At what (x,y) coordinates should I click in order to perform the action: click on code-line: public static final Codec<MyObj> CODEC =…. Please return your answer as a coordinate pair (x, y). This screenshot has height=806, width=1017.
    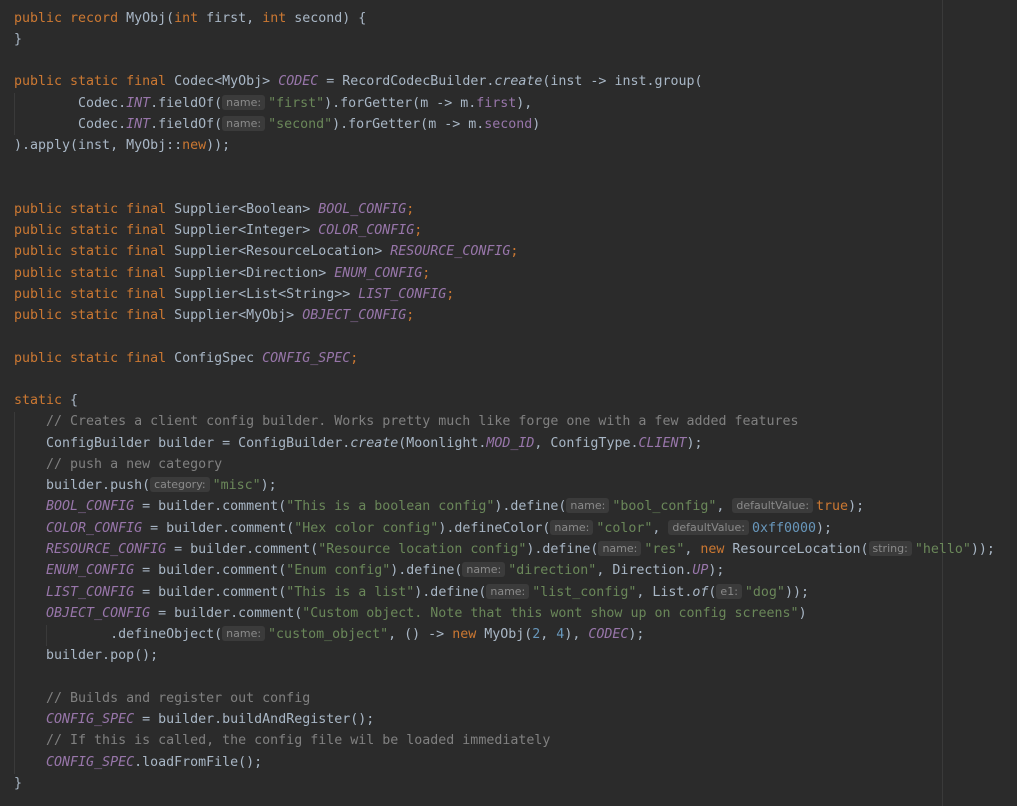
    Looking at the image, I should click on (358, 81).